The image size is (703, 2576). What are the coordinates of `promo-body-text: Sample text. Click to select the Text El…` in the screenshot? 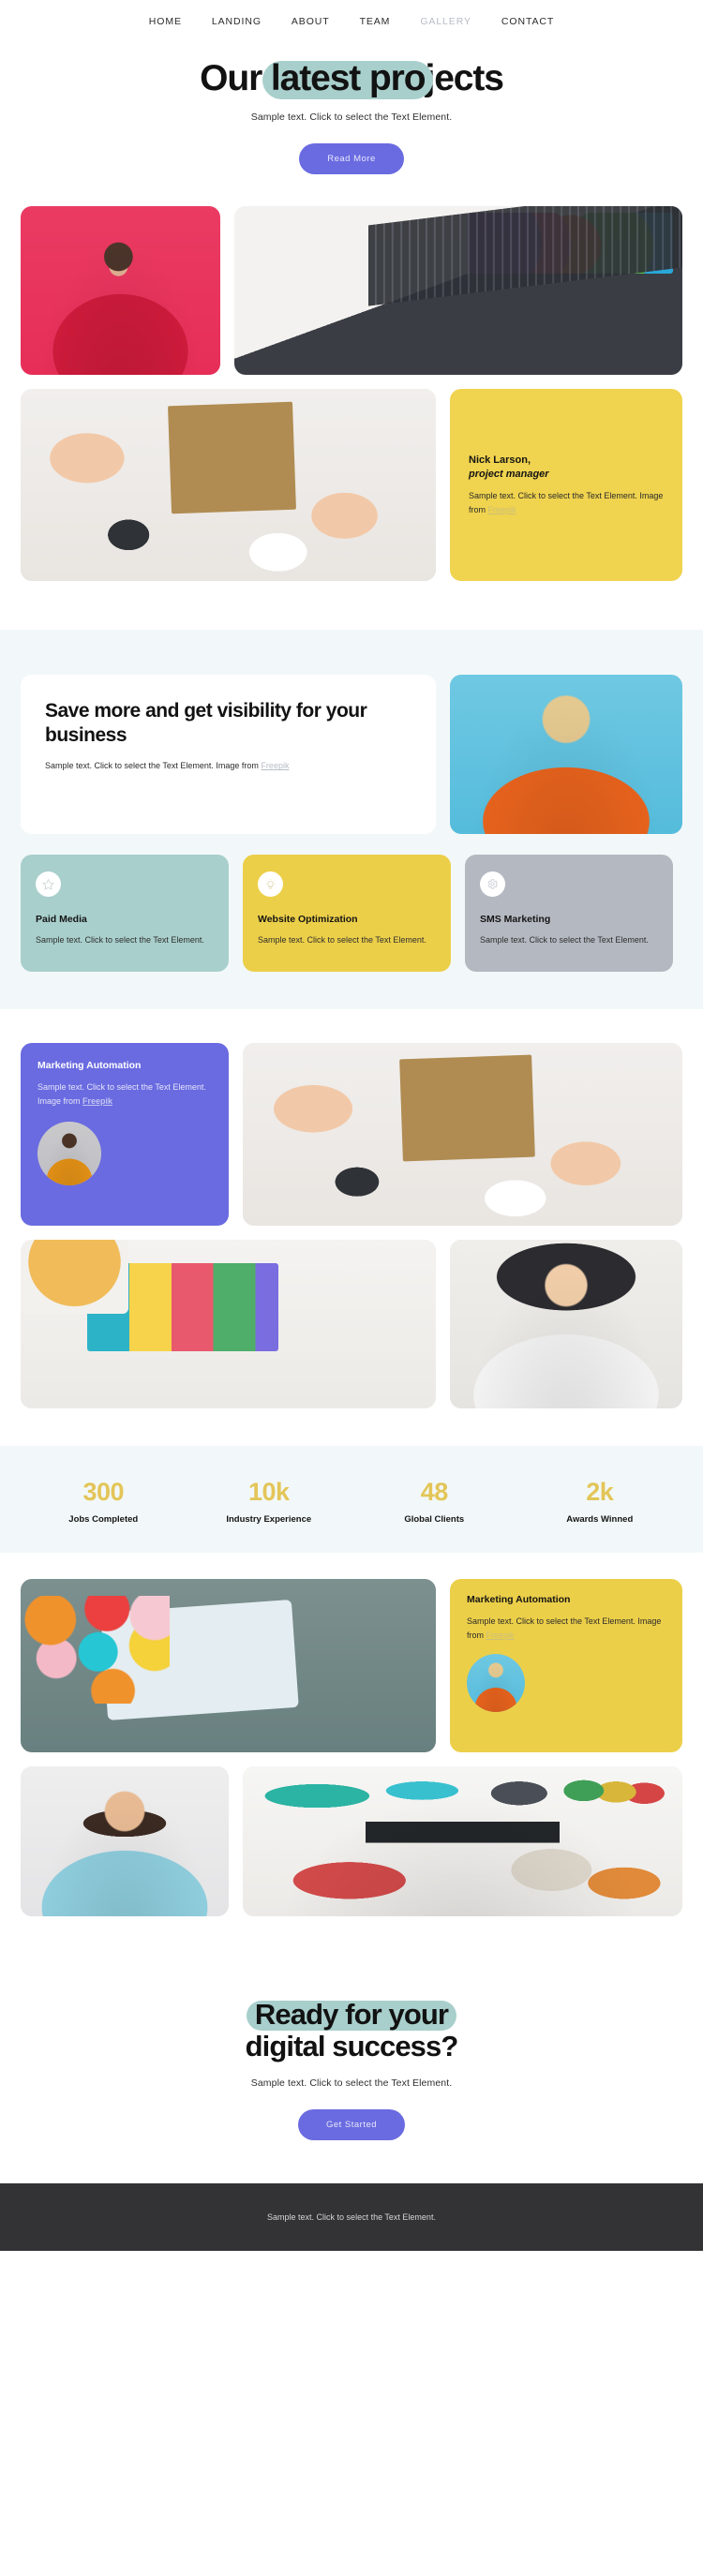 It's located at (121, 1093).